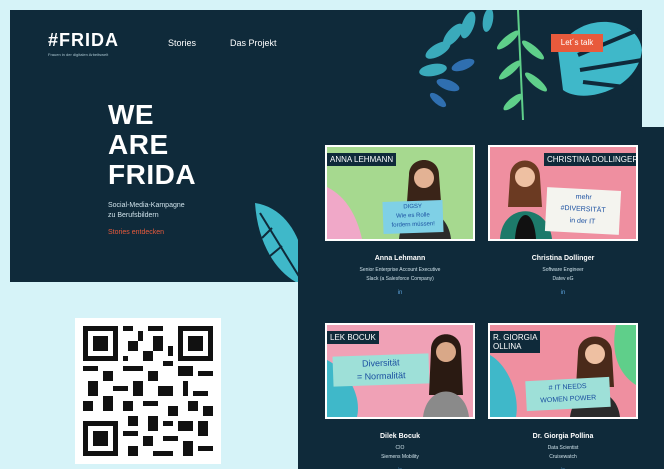  What do you see at coordinates (253, 43) in the screenshot?
I see `nav-das-projekt: Das Projekt` at bounding box center [253, 43].